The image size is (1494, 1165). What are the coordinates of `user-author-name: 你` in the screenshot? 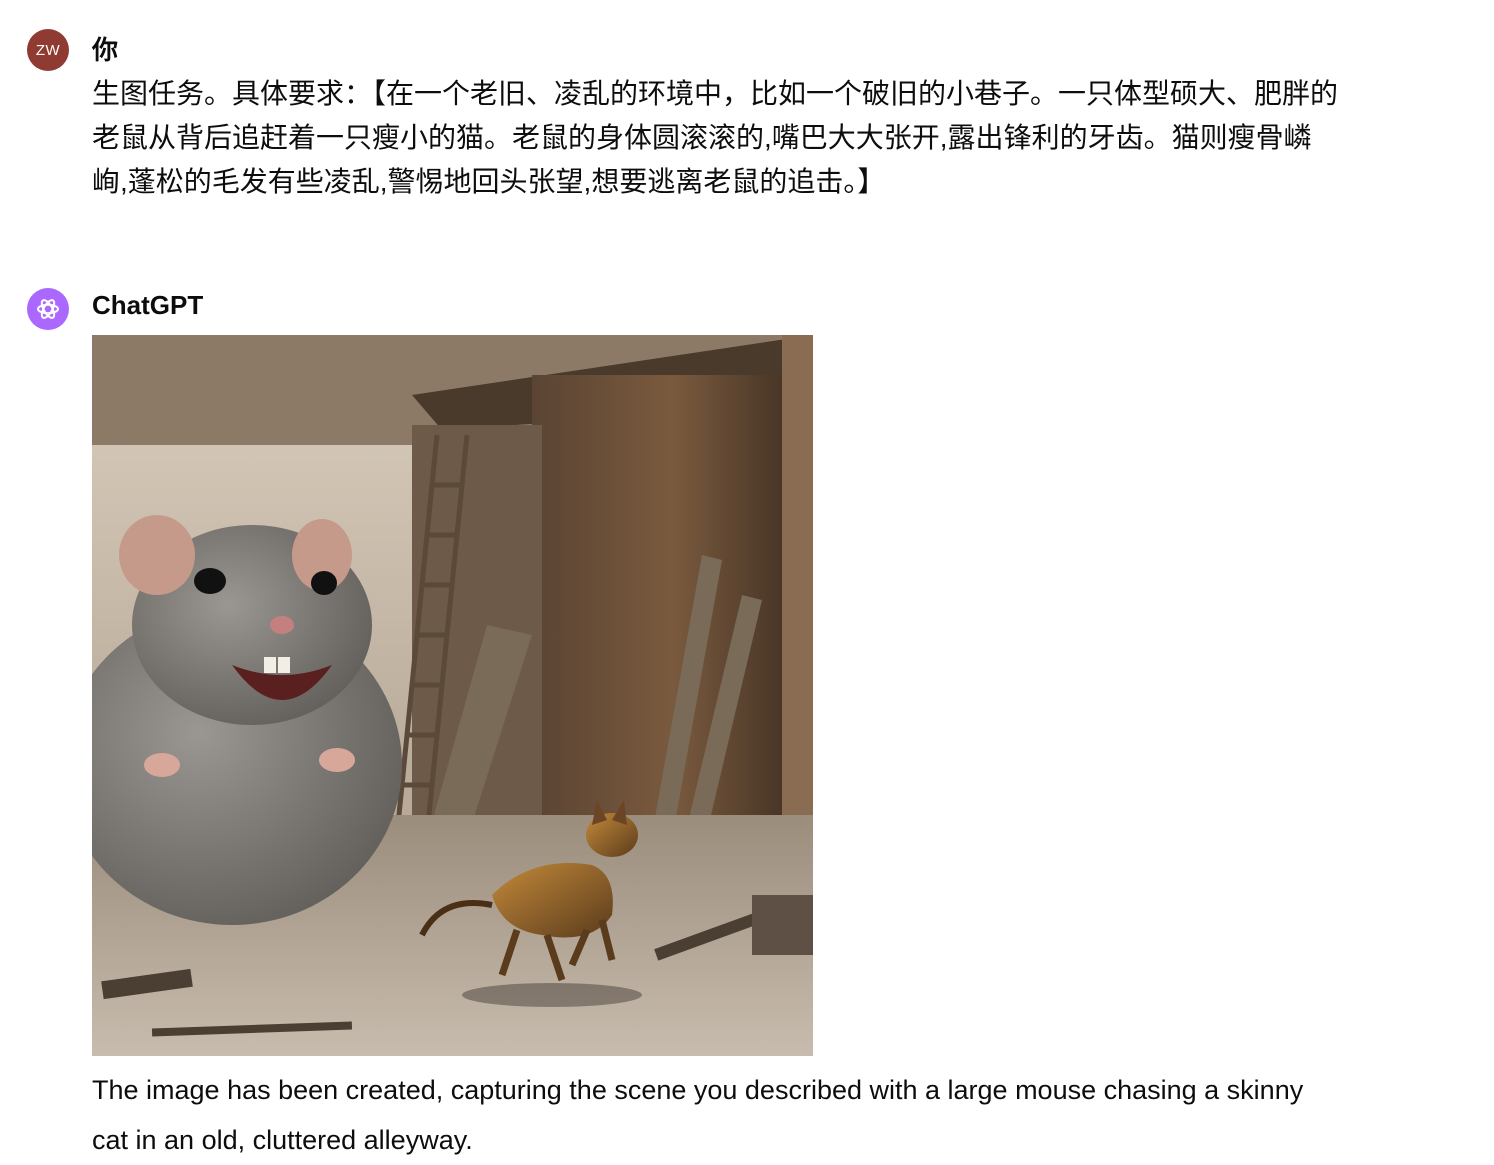 It's located at (105, 50).